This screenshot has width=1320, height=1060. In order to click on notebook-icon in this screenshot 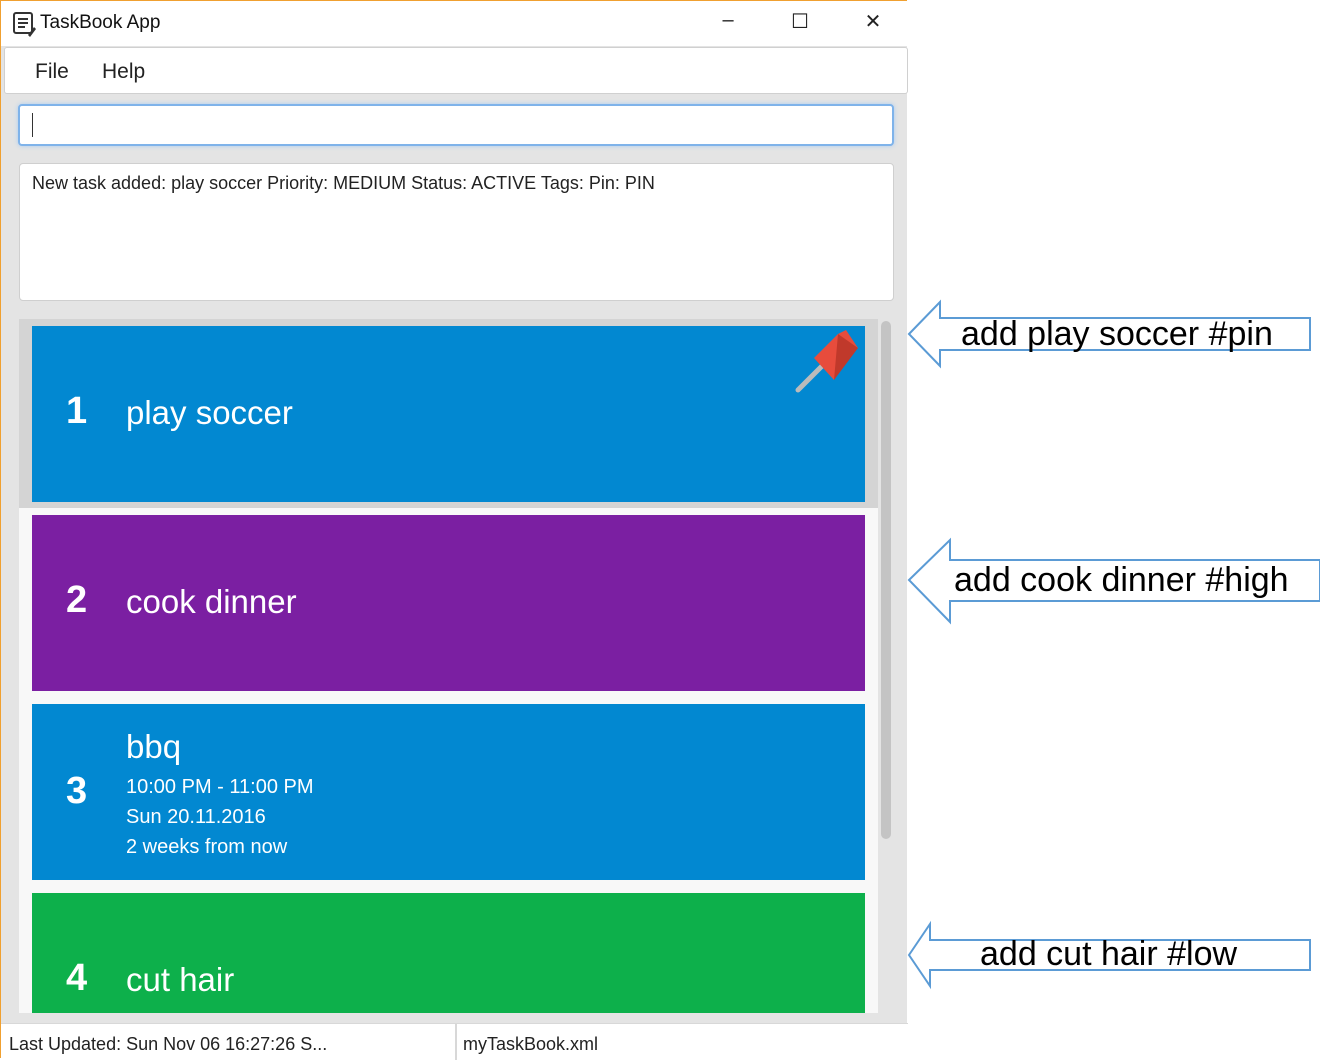, I will do `click(24, 24)`.